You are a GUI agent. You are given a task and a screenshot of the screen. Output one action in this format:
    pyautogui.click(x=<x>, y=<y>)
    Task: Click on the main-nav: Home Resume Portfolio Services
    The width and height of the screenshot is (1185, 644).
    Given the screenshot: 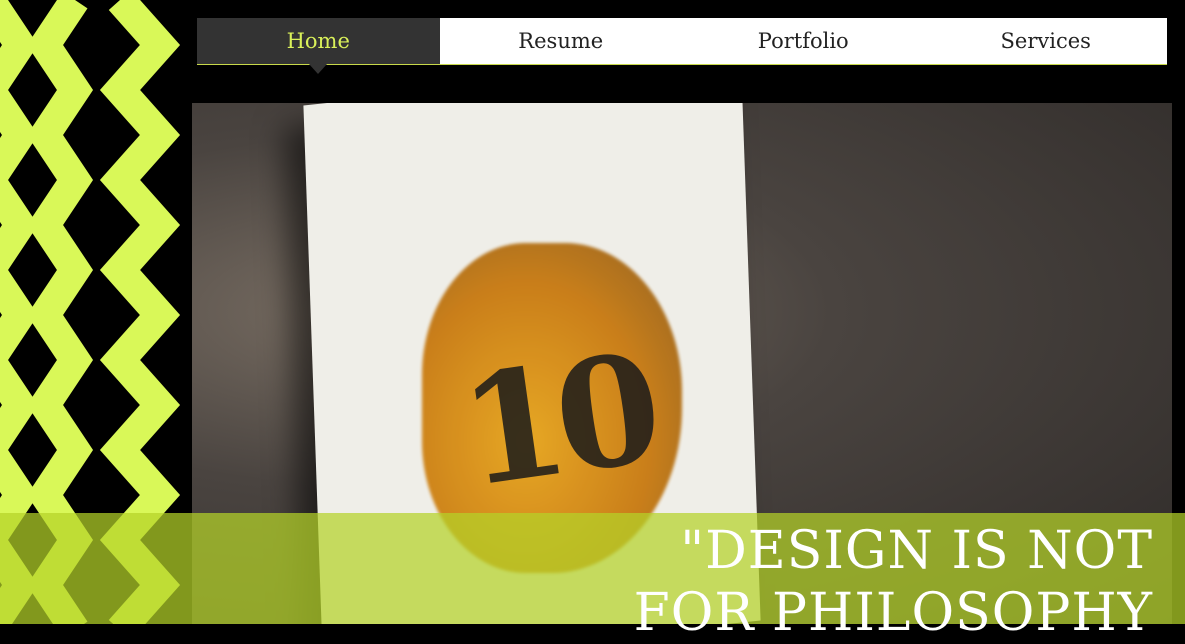 What is the action you would take?
    pyautogui.click(x=682, y=46)
    